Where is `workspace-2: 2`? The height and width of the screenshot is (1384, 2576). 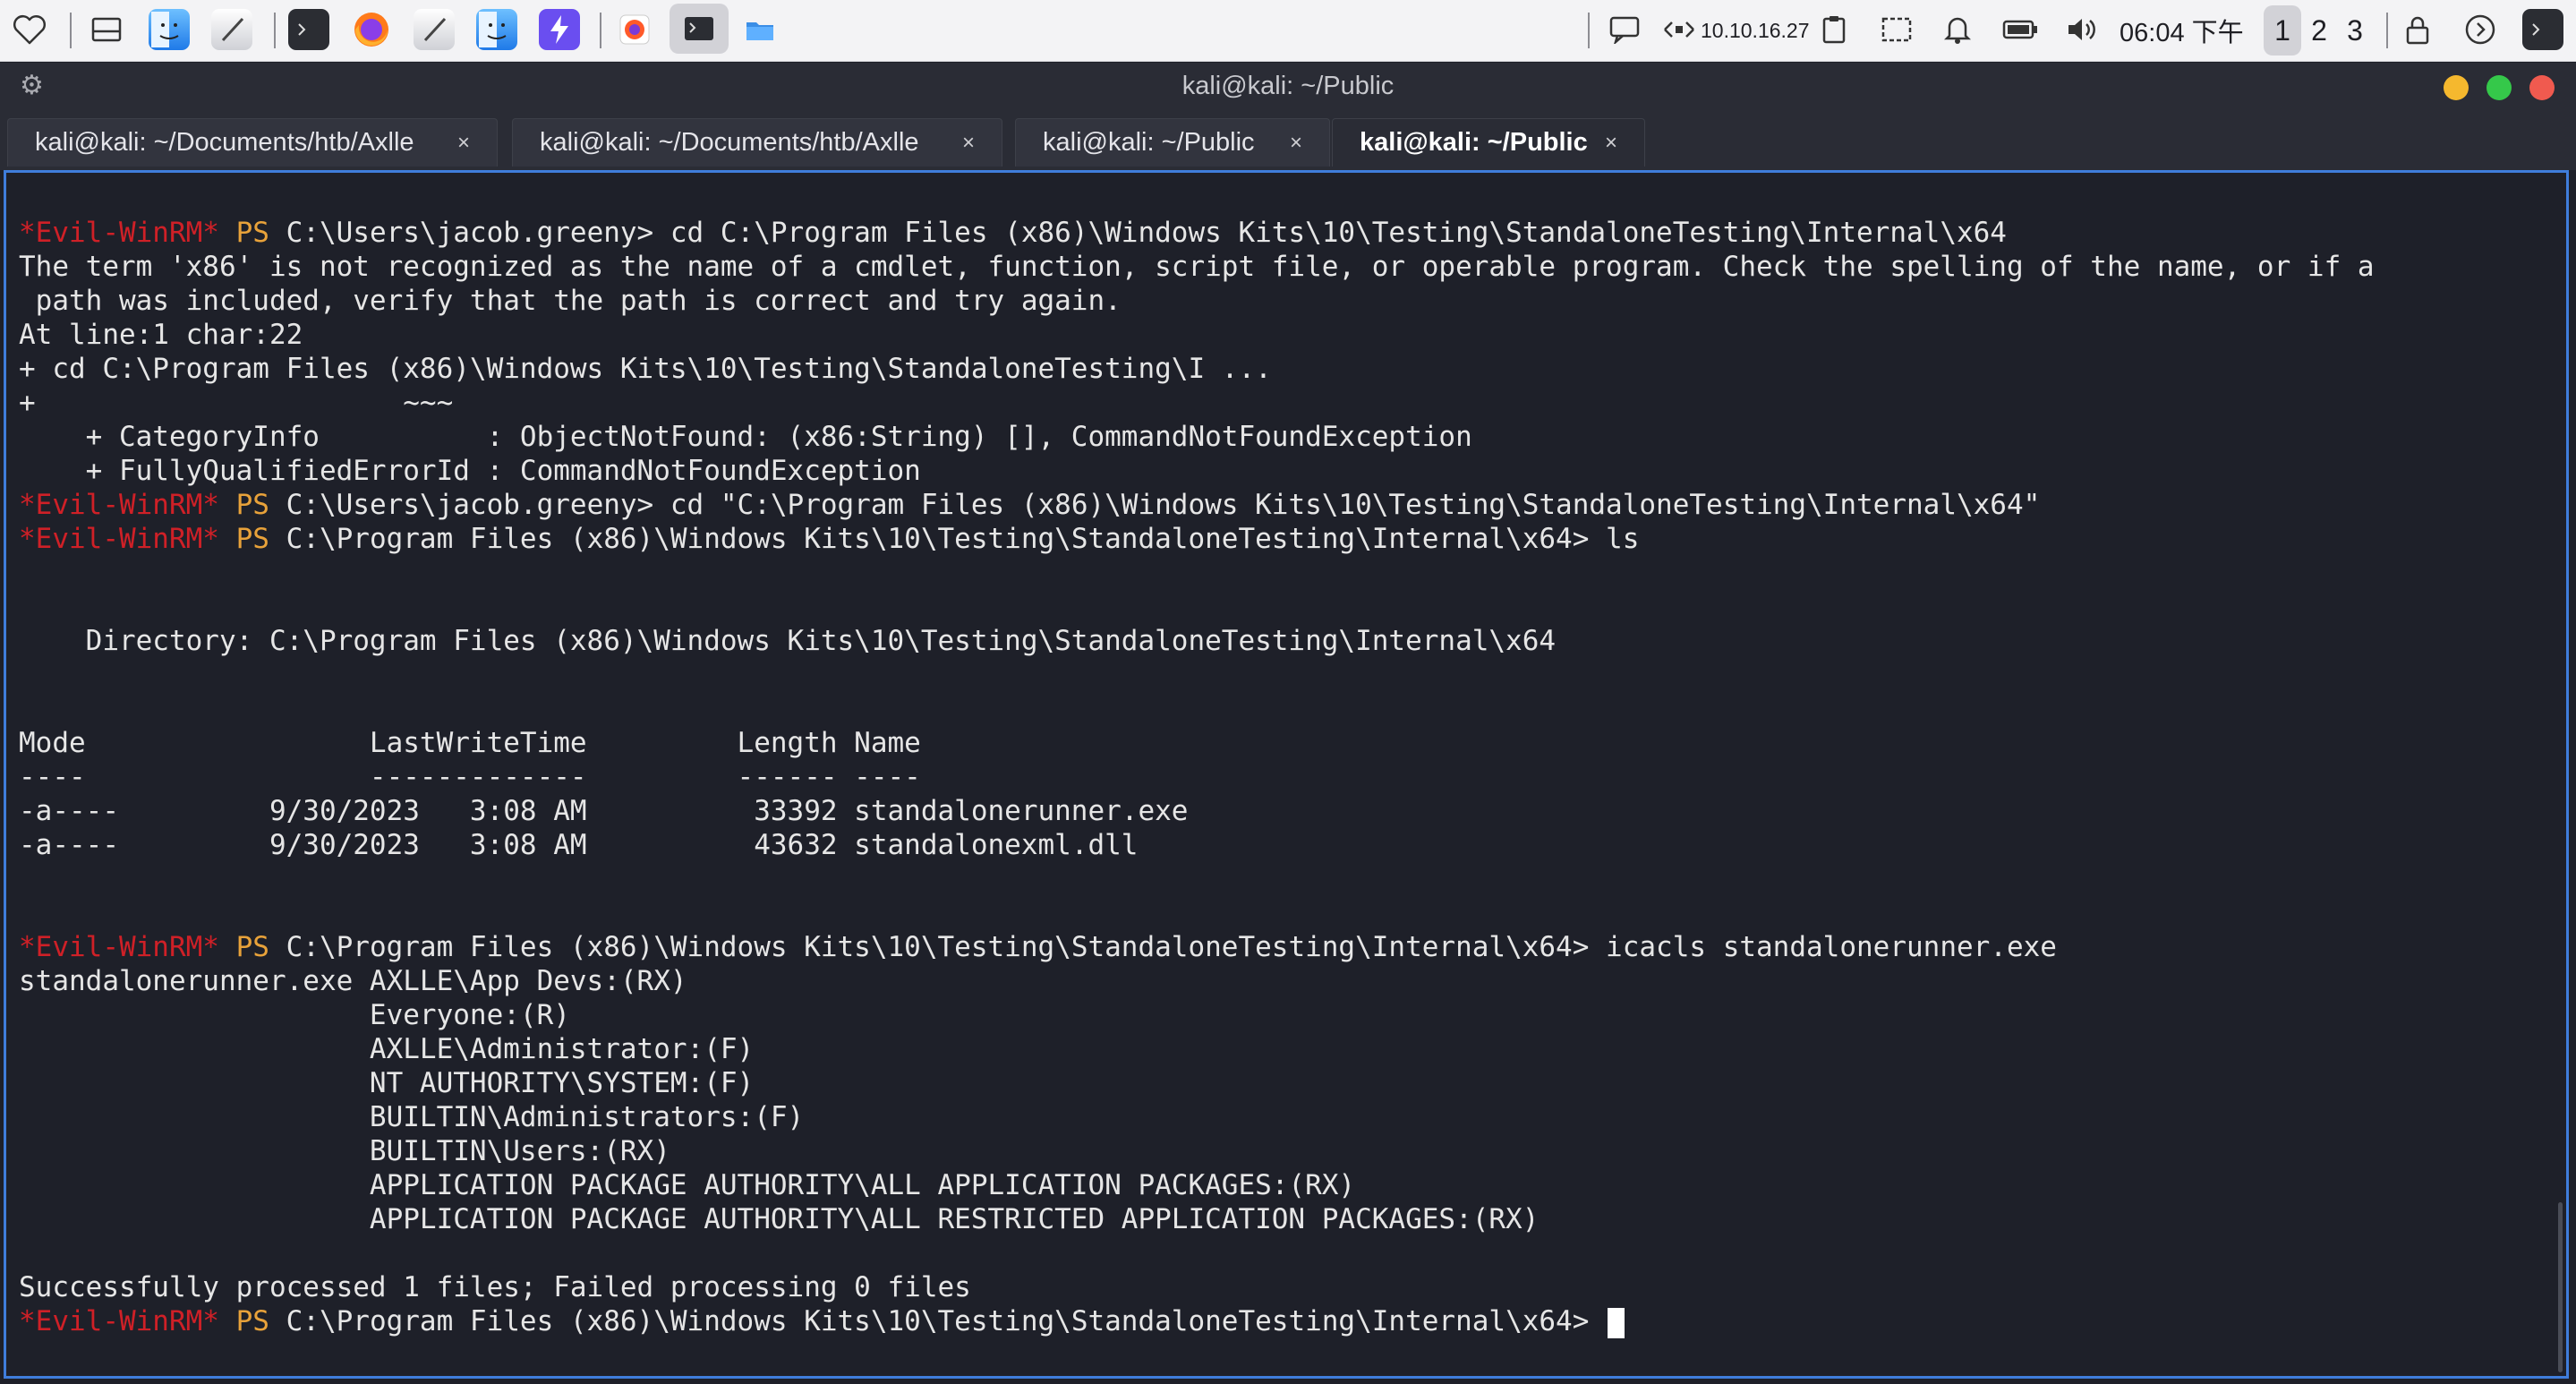 workspace-2: 2 is located at coordinates (2319, 30).